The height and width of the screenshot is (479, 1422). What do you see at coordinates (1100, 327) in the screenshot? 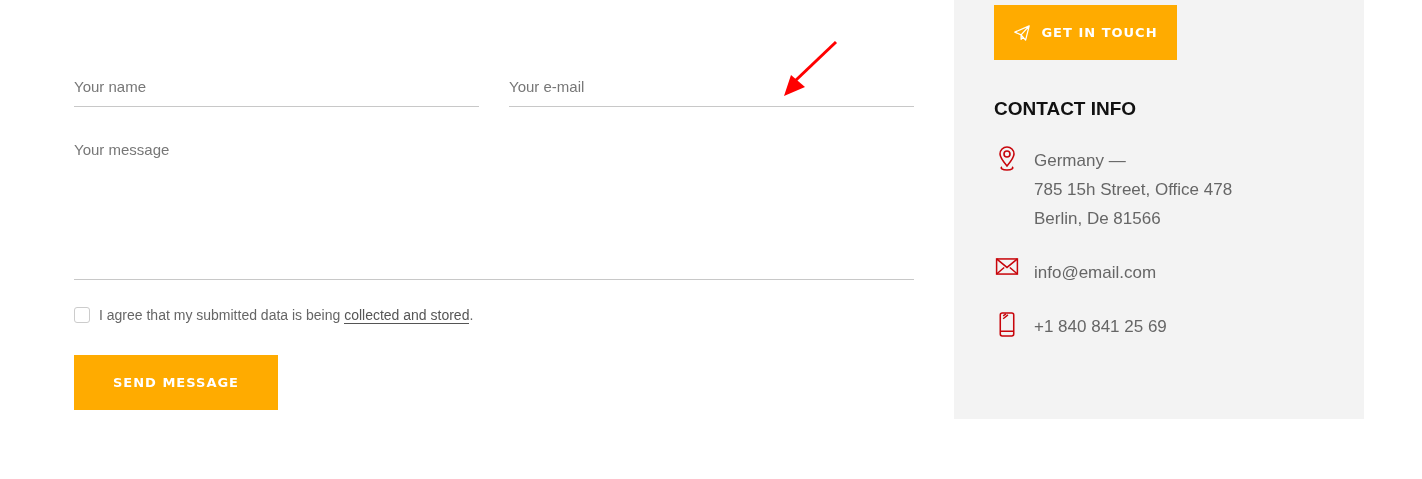
I see `phone-number: +1 840 841 25 69` at bounding box center [1100, 327].